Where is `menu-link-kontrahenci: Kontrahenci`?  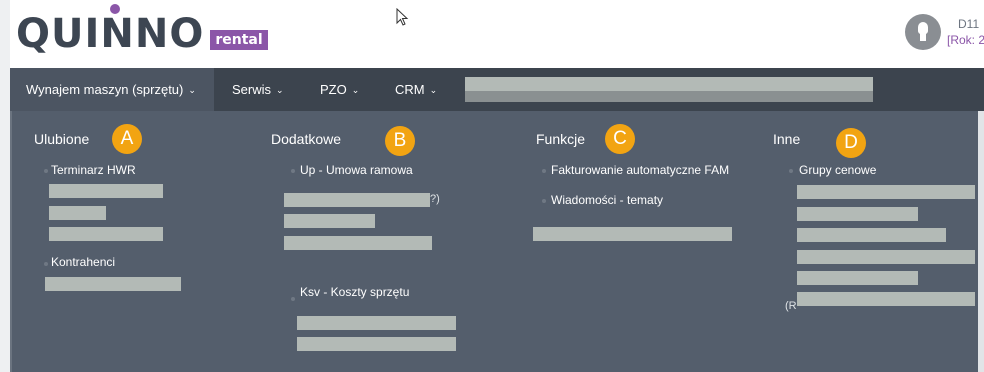
menu-link-kontrahenci: Kontrahenci is located at coordinates (83, 262).